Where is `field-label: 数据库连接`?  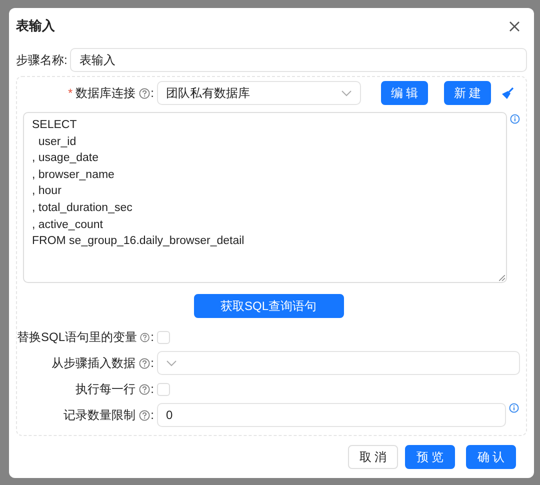 field-label: 数据库连接 is located at coordinates (106, 93).